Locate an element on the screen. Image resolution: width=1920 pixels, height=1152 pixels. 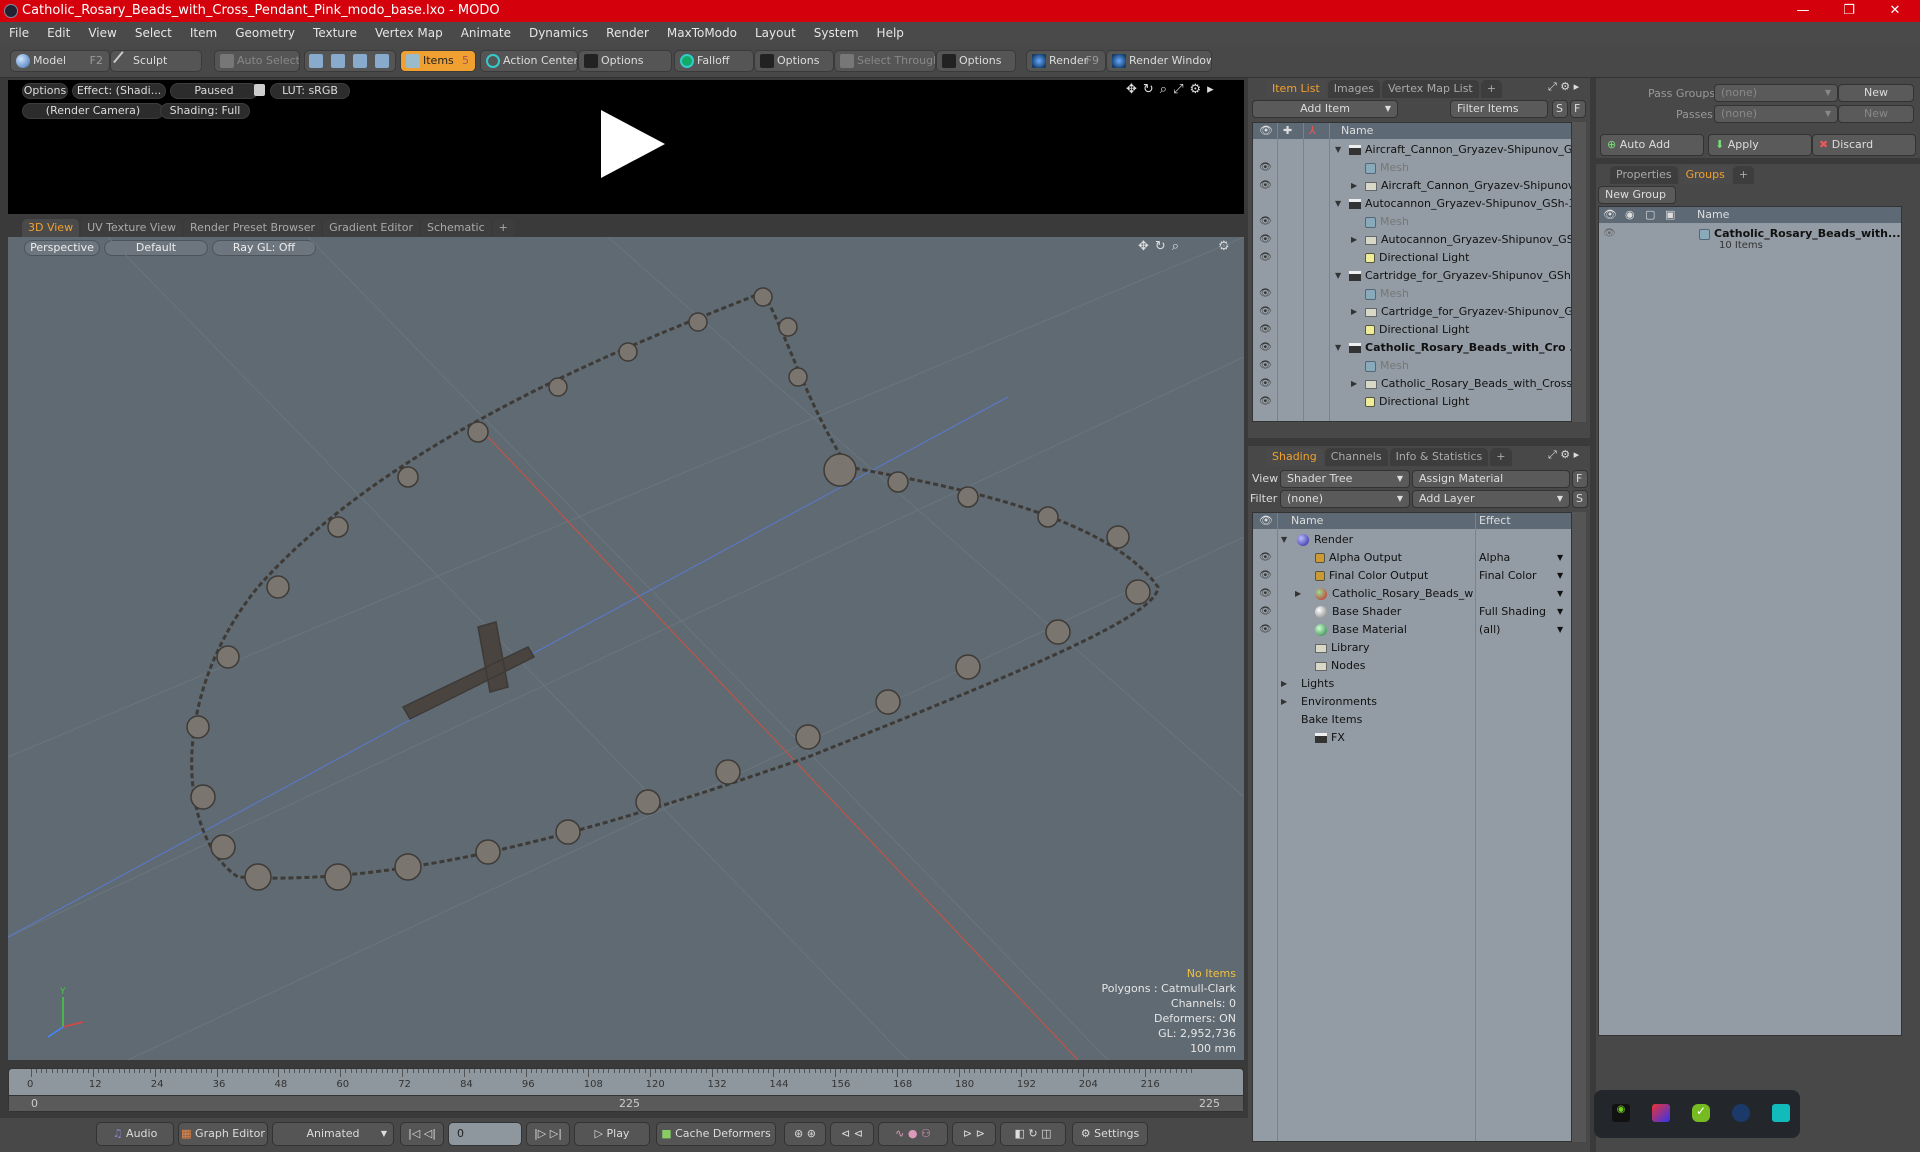
items-mode-button: Items 5 is located at coordinates (438, 61).